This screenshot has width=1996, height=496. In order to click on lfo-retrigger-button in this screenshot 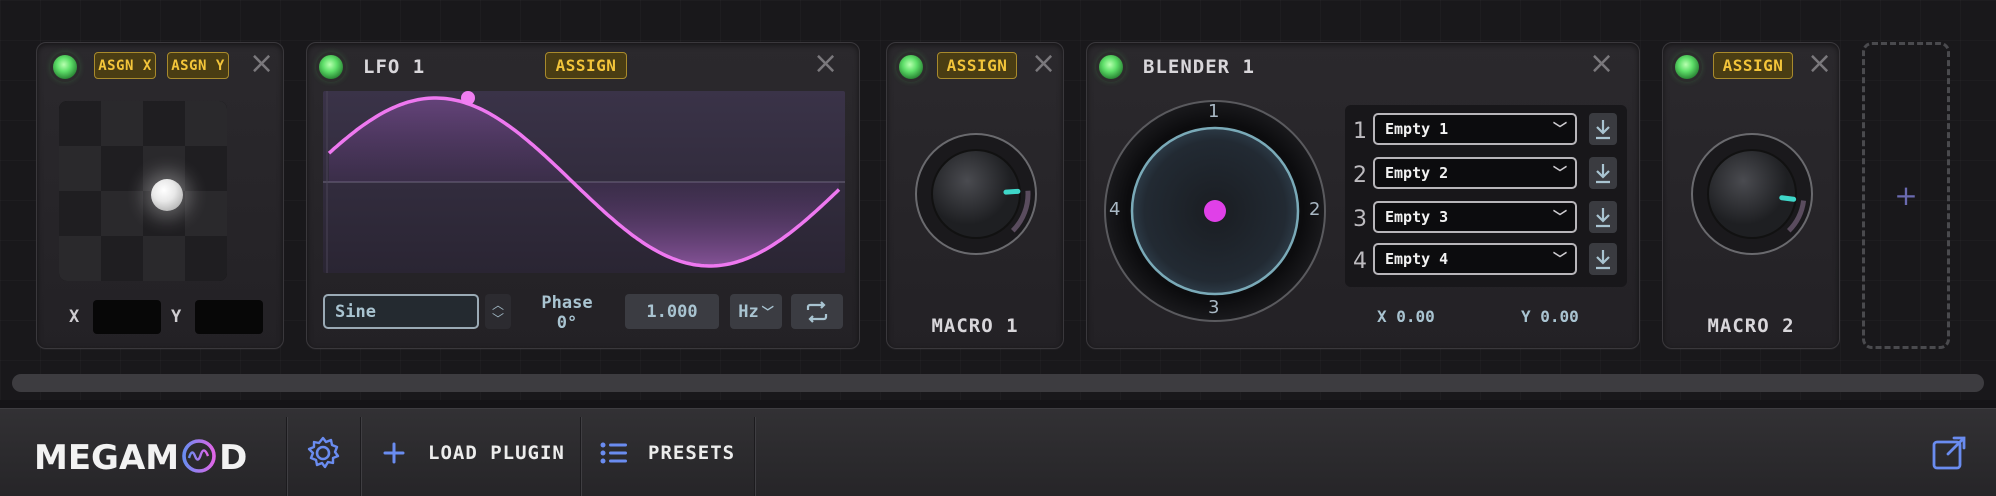, I will do `click(817, 311)`.